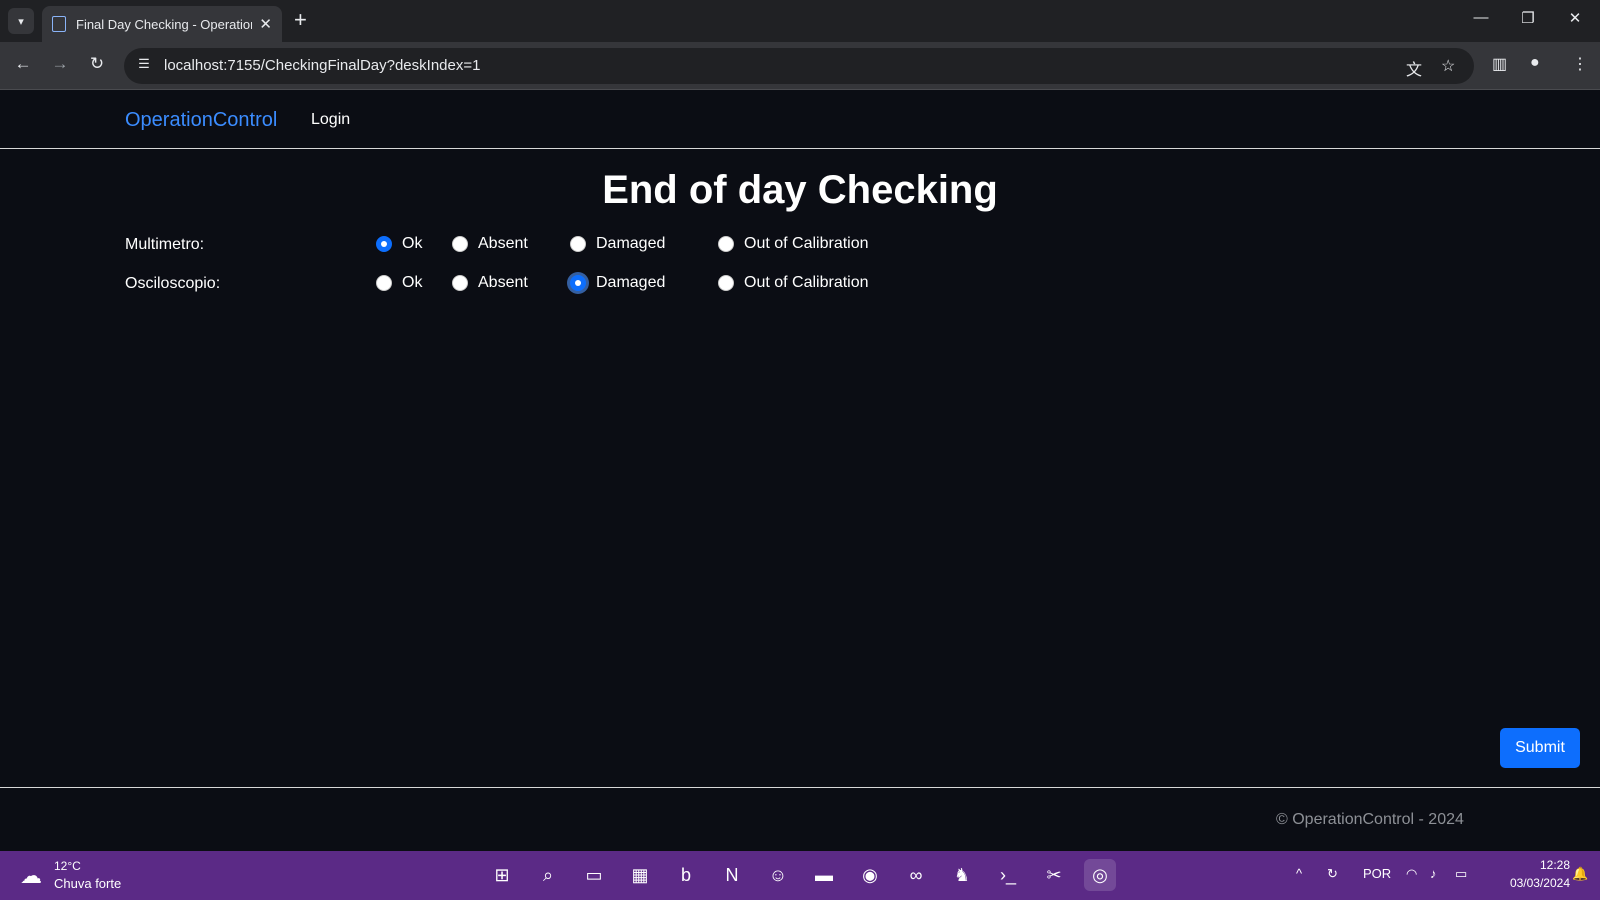 This screenshot has height=900, width=1600. Describe the element at coordinates (59, 24) in the screenshot. I see `page-icon` at that location.